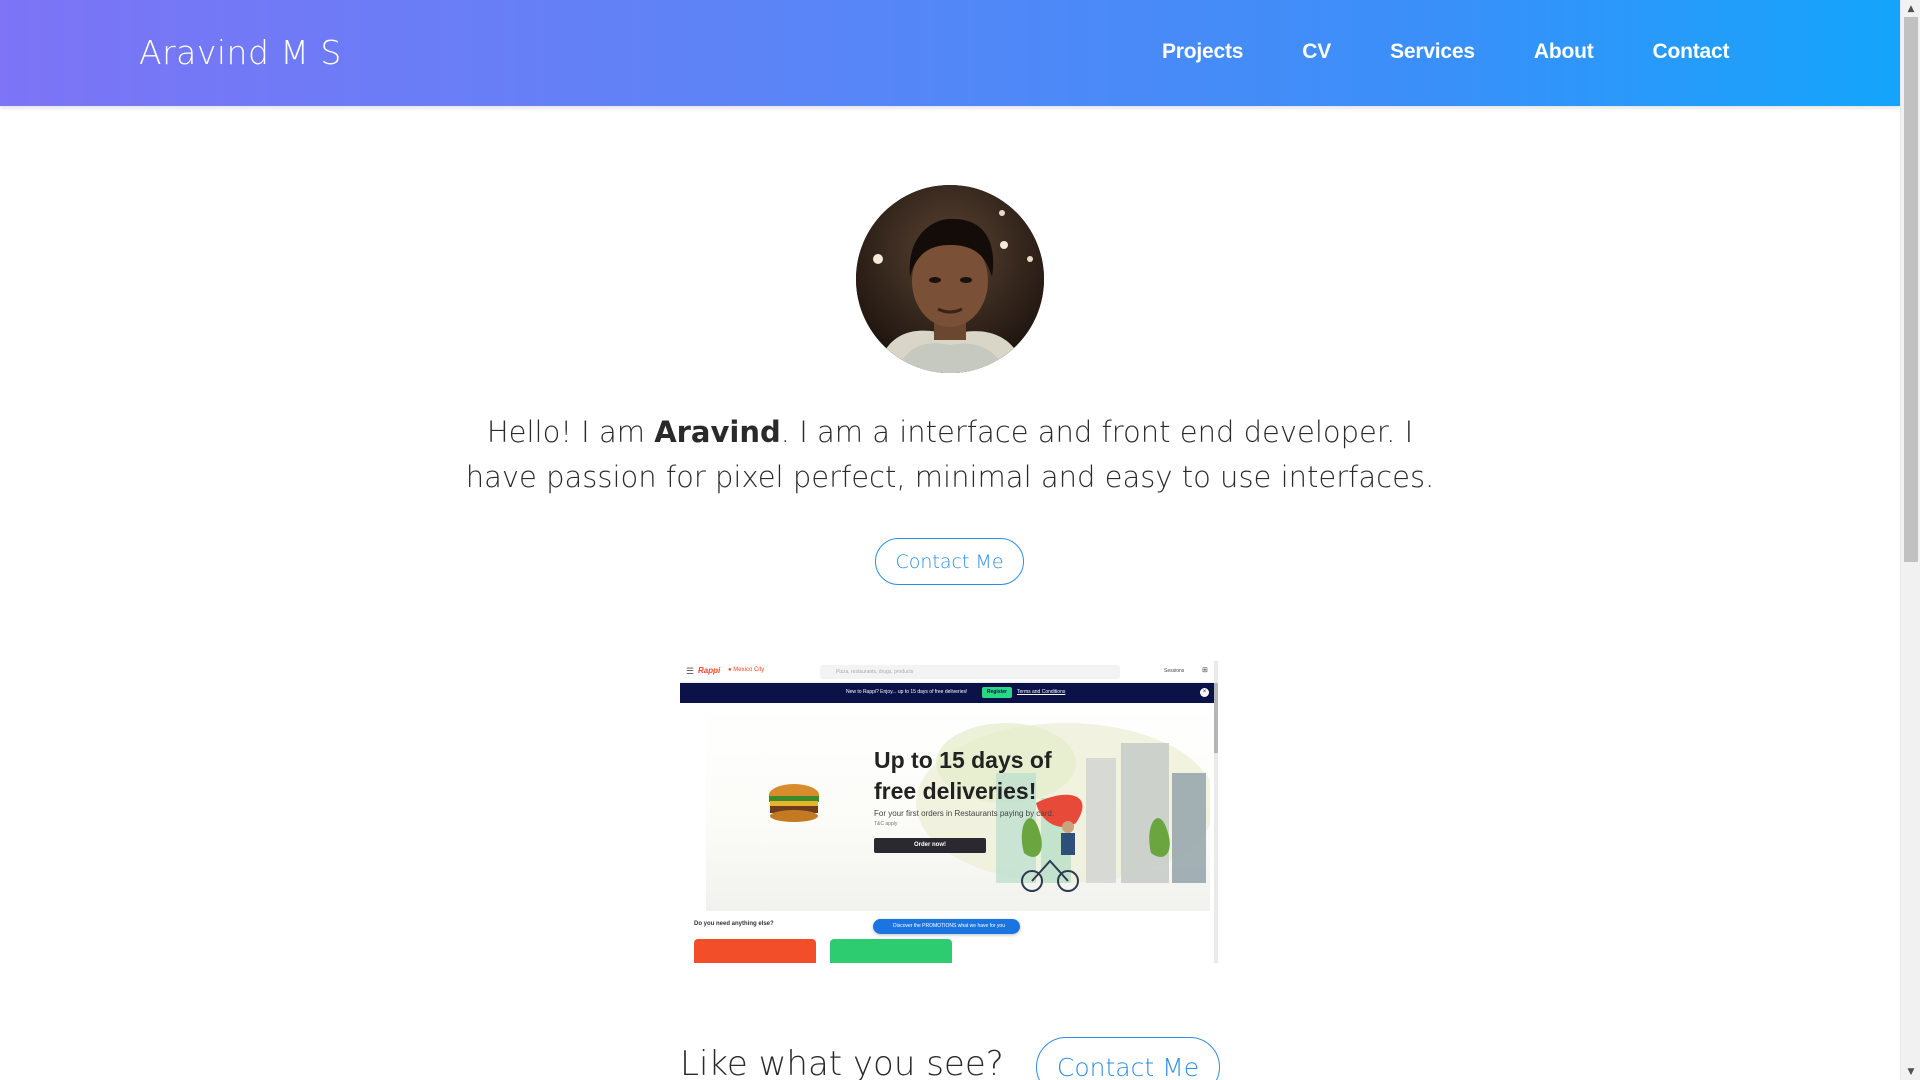 The image size is (1920, 1080). Describe the element at coordinates (949, 561) in the screenshot. I see `hero-contact-button: Contact Me` at that location.